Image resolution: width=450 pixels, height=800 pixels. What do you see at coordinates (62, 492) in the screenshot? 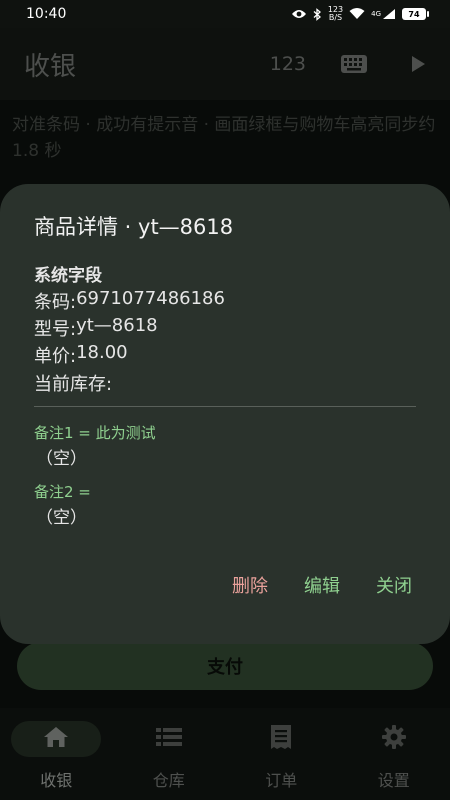
I see `note-2-label: 备注2 =` at bounding box center [62, 492].